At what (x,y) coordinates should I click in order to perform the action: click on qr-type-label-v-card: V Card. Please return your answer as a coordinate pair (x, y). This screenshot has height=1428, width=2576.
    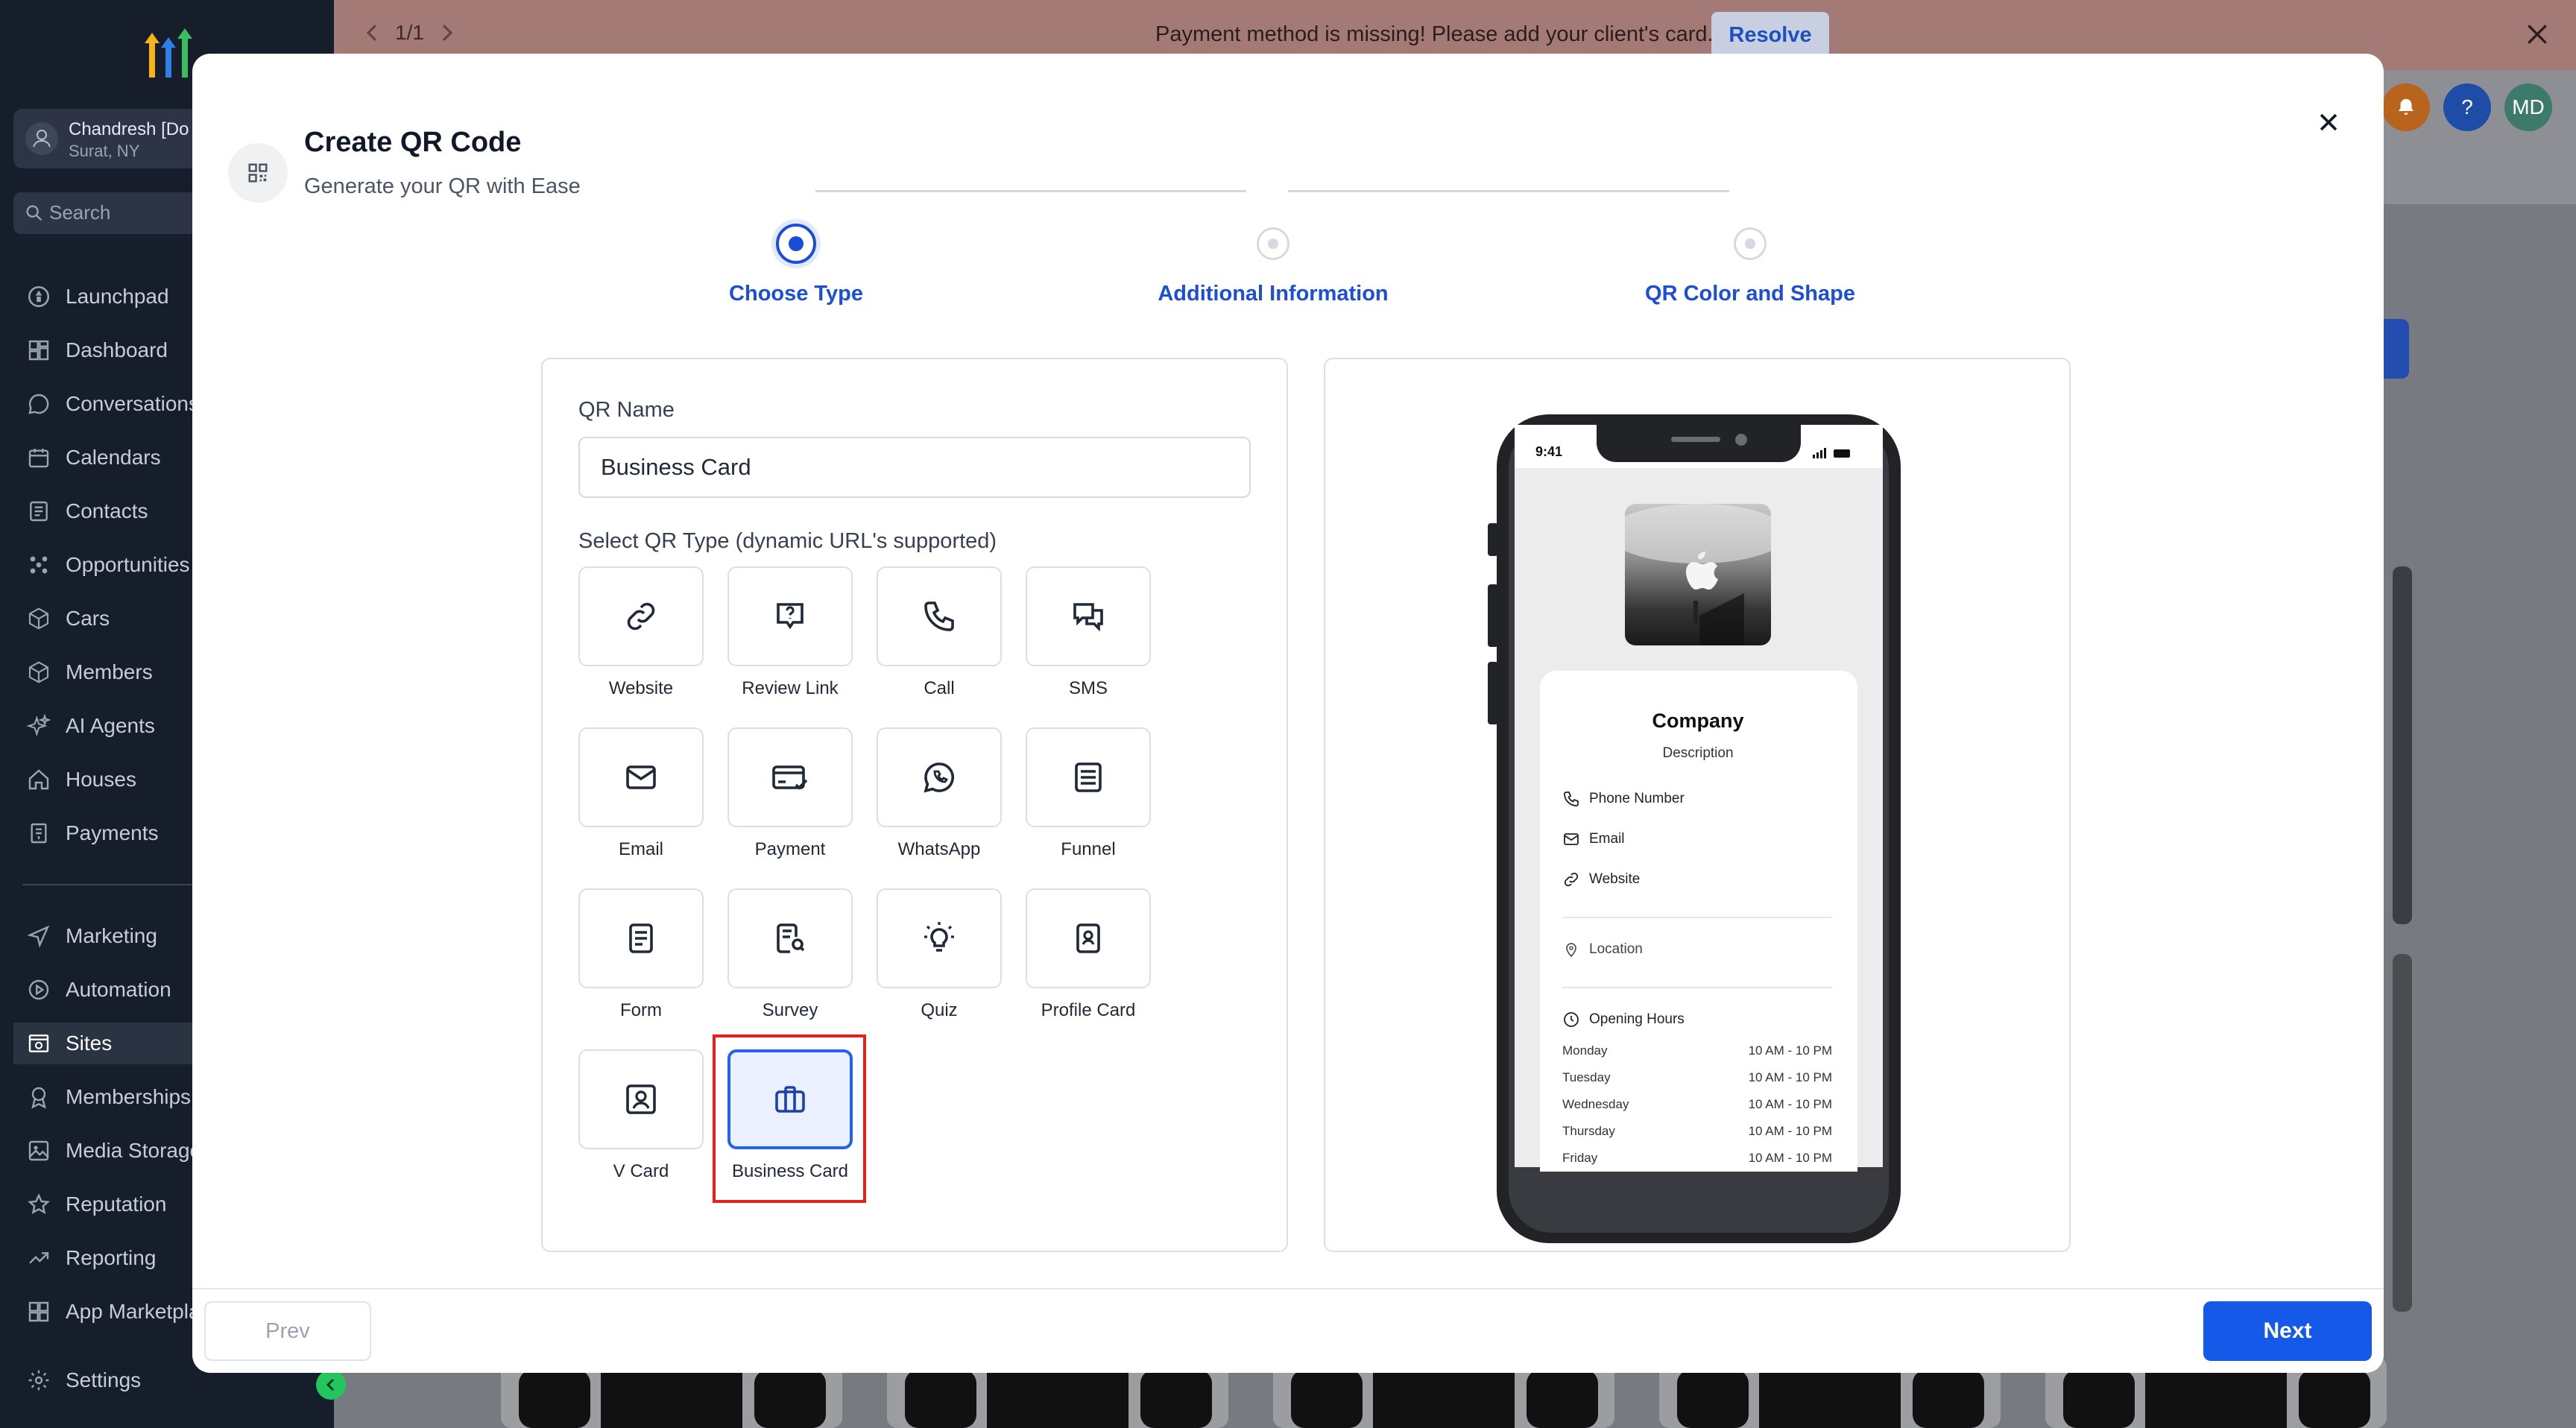
    Looking at the image, I should click on (641, 1171).